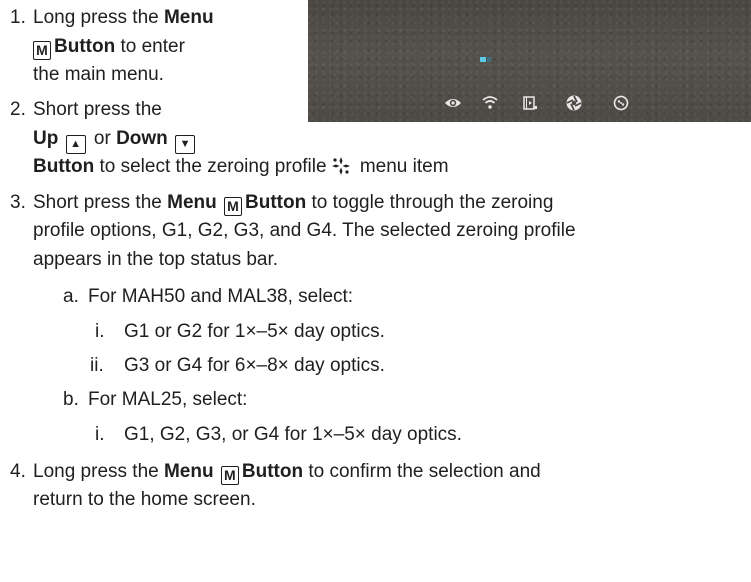 This screenshot has height=582, width=751. I want to click on step-2-number: 2., so click(18, 109).